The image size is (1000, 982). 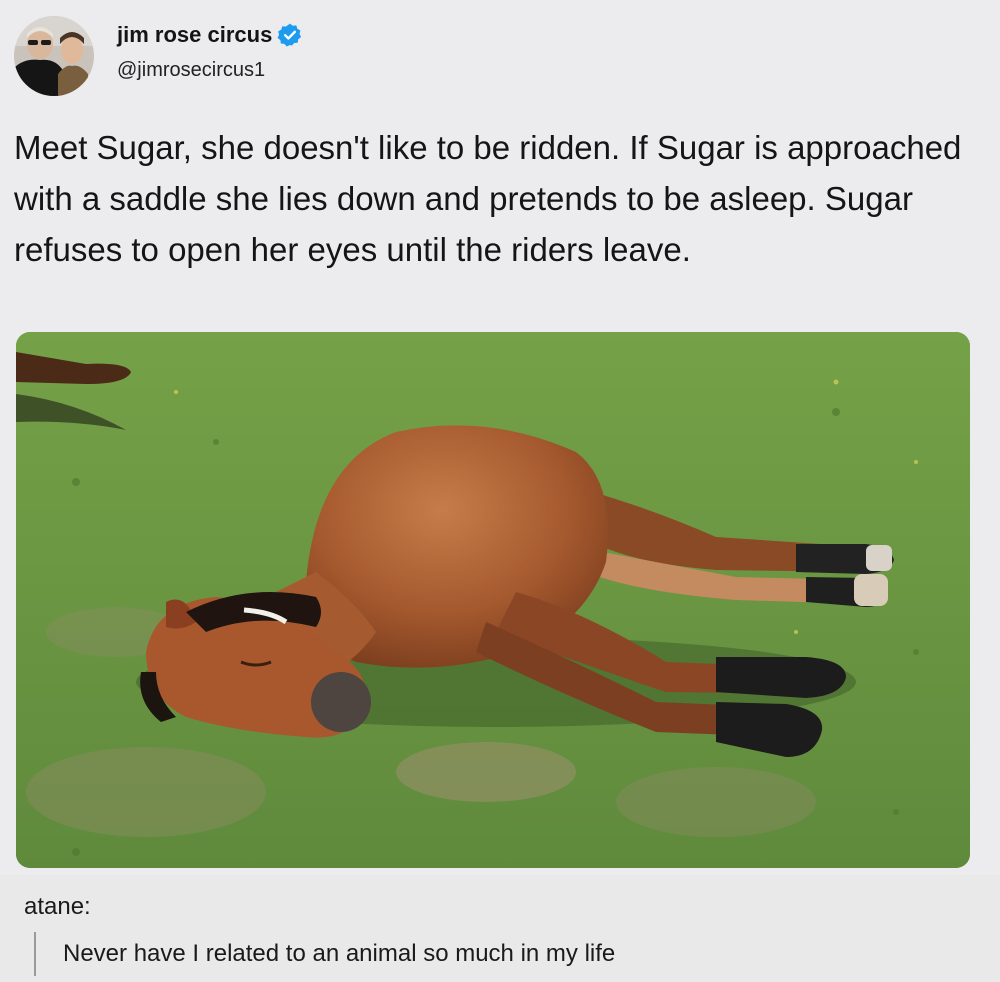 What do you see at coordinates (57, 907) in the screenshot?
I see `reply-username: atane:` at bounding box center [57, 907].